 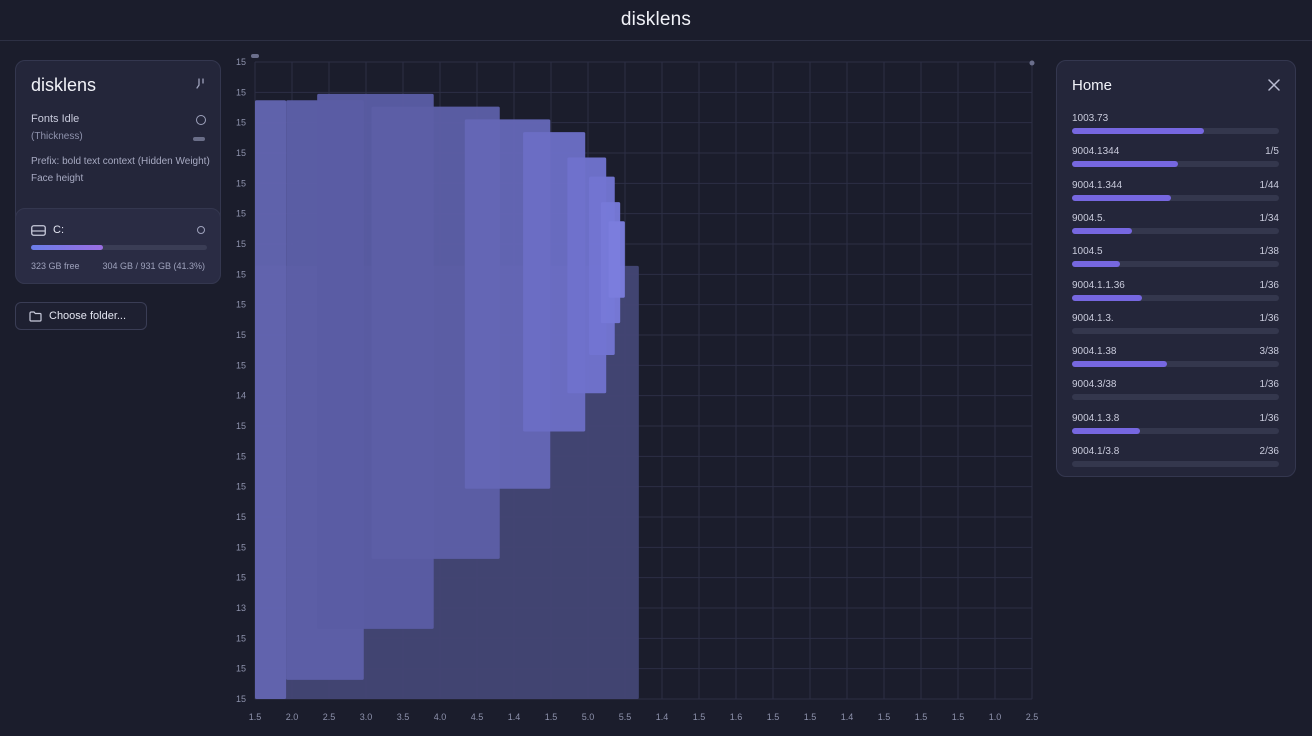 I want to click on details-row-value: 1/44, so click(x=1269, y=185).